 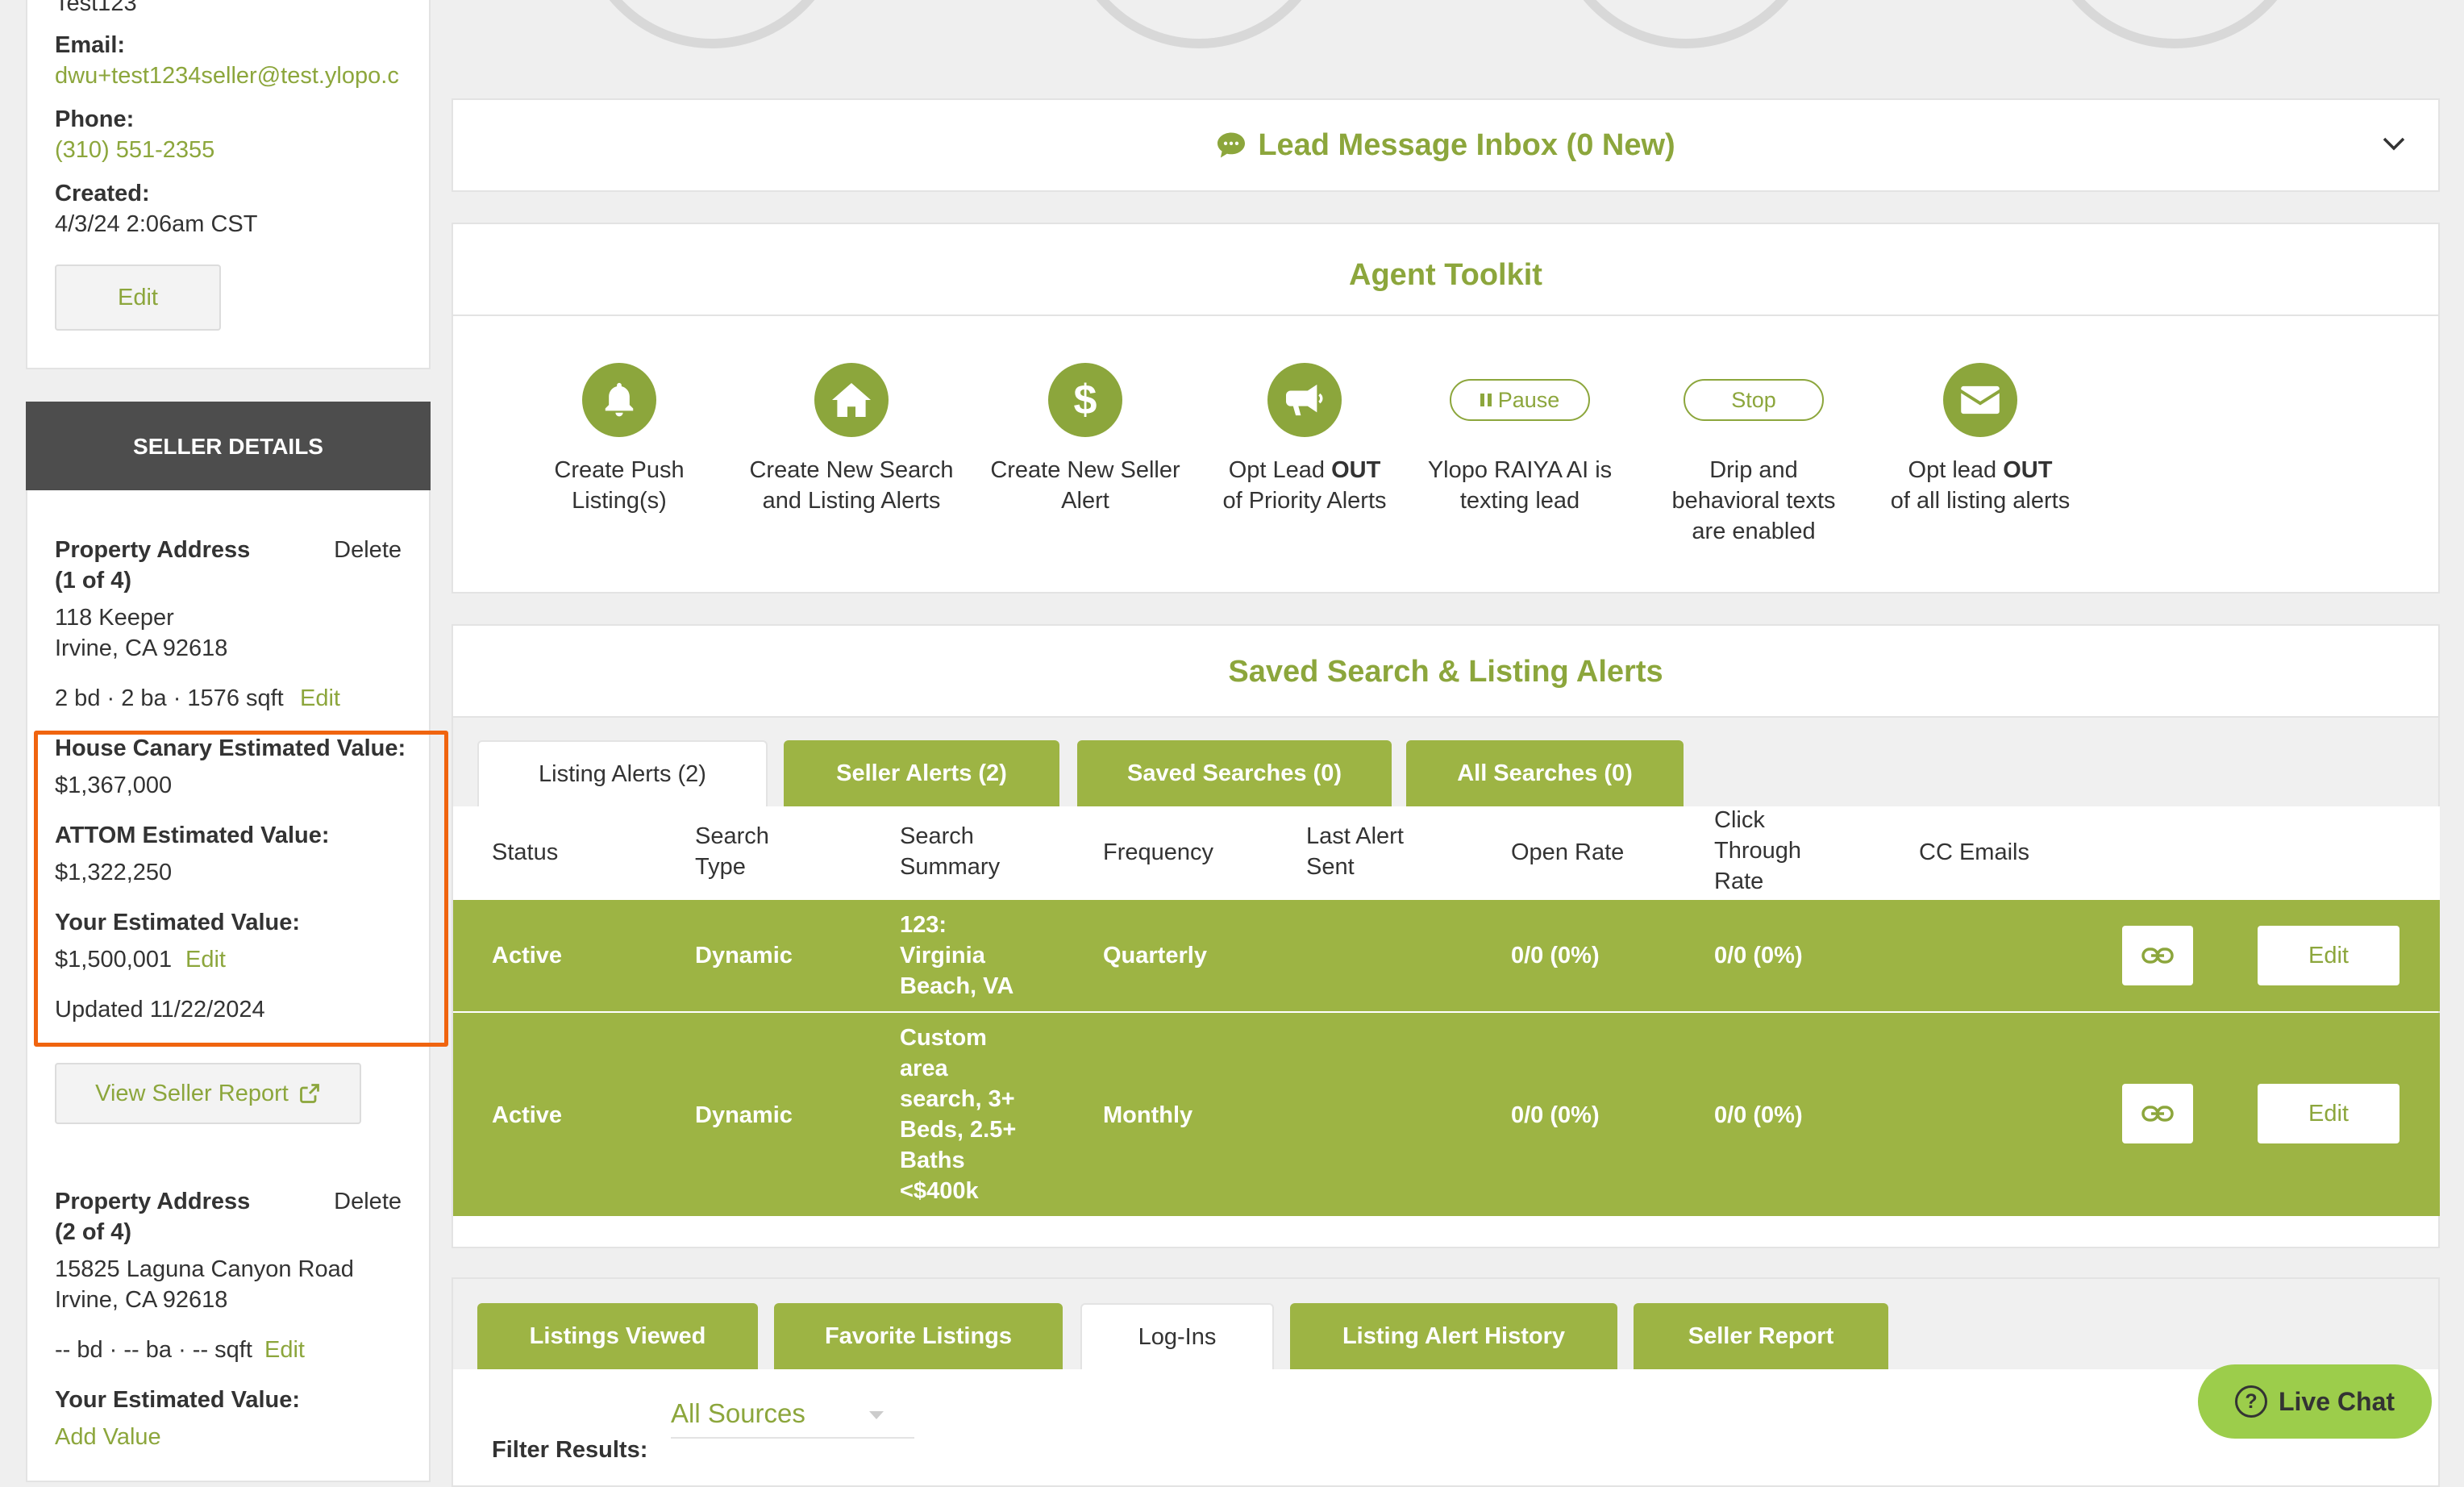 I want to click on live-chat-button: ? Live Chat, so click(x=2315, y=1401).